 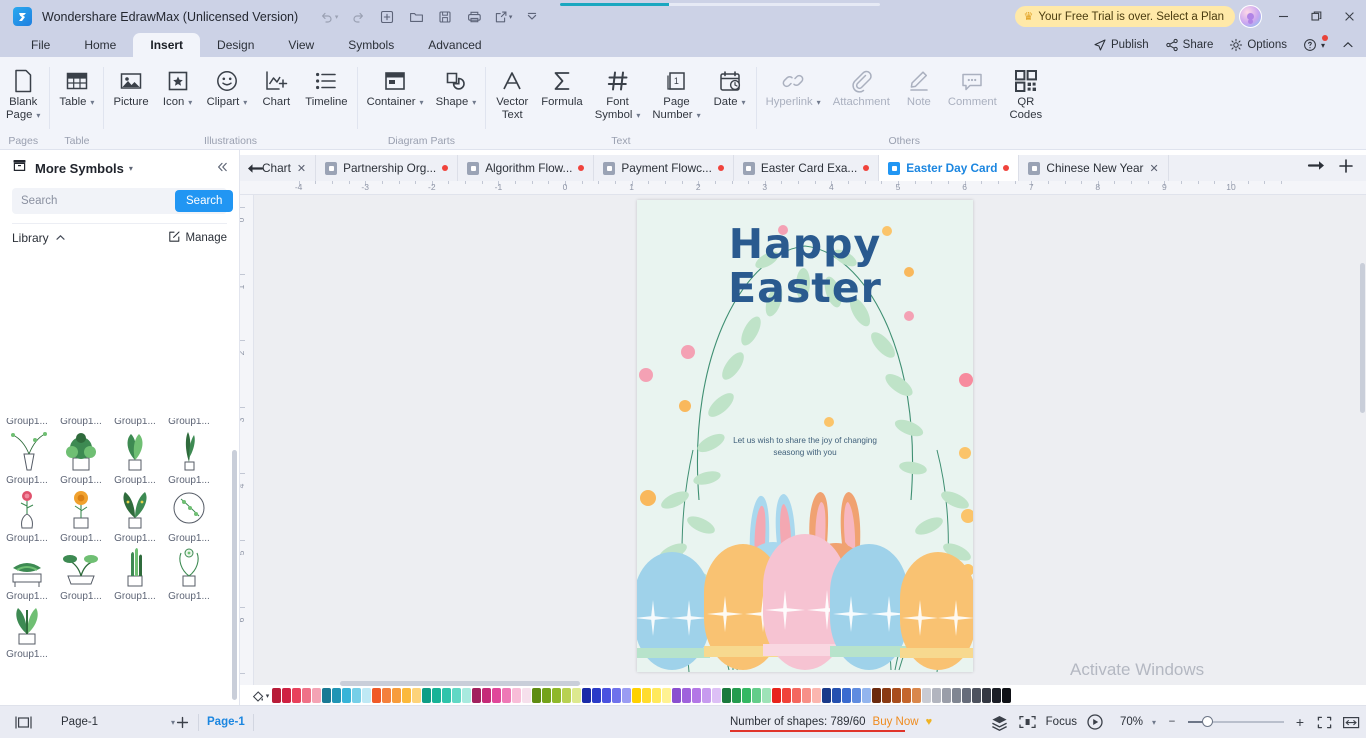 I want to click on zoom-in-button: +, so click(x=1300, y=722).